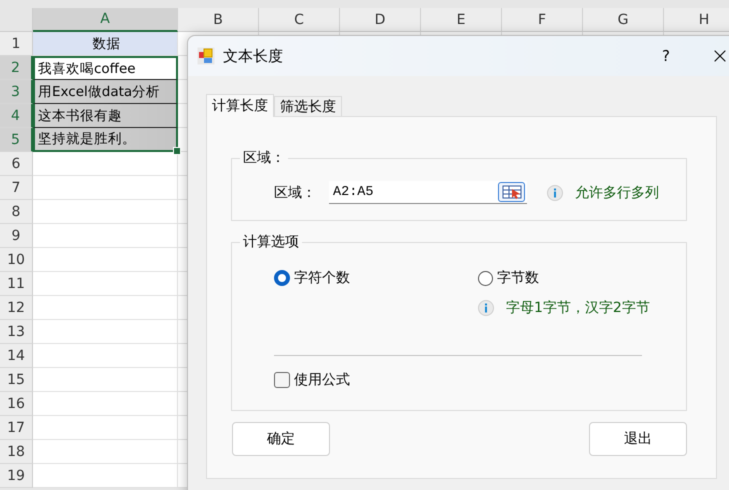 This screenshot has height=490, width=729. What do you see at coordinates (16, 164) in the screenshot?
I see `row-header: 6` at bounding box center [16, 164].